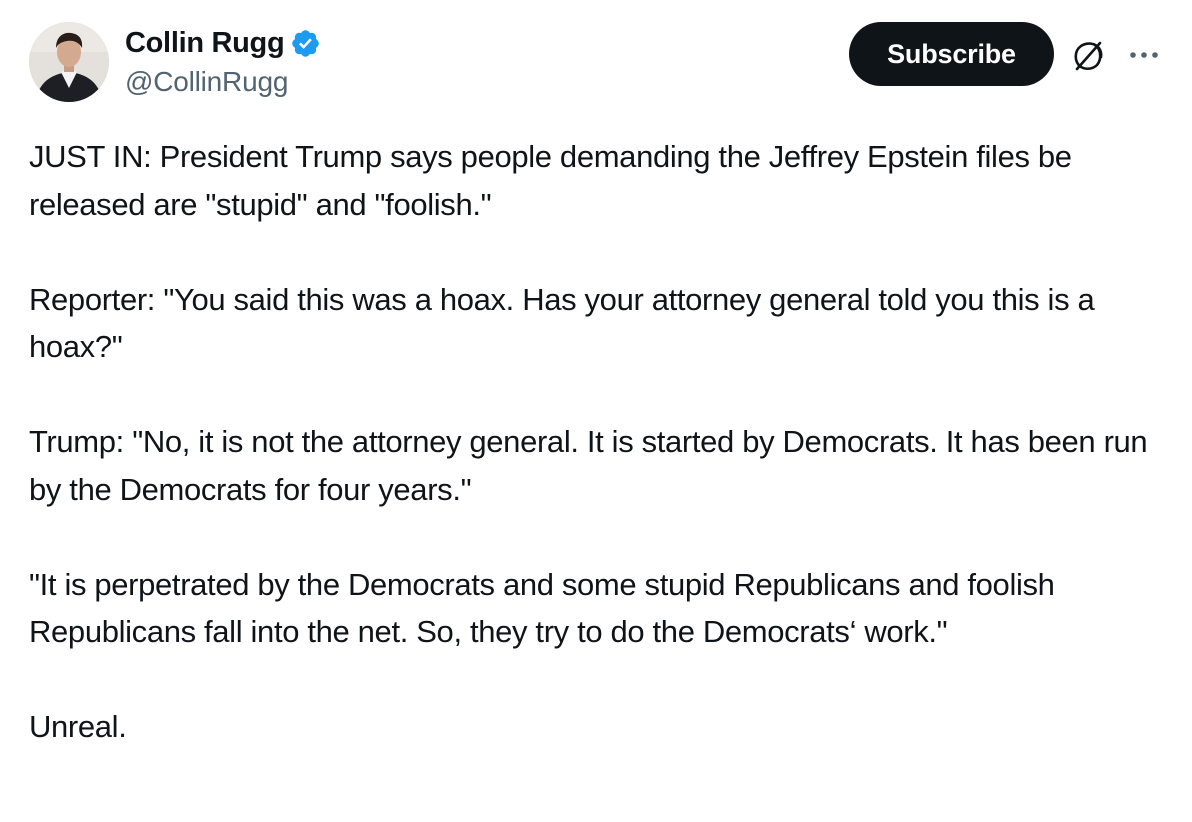 Image resolution: width=1192 pixels, height=822 pixels. What do you see at coordinates (1088, 56) in the screenshot?
I see `grok-icon` at bounding box center [1088, 56].